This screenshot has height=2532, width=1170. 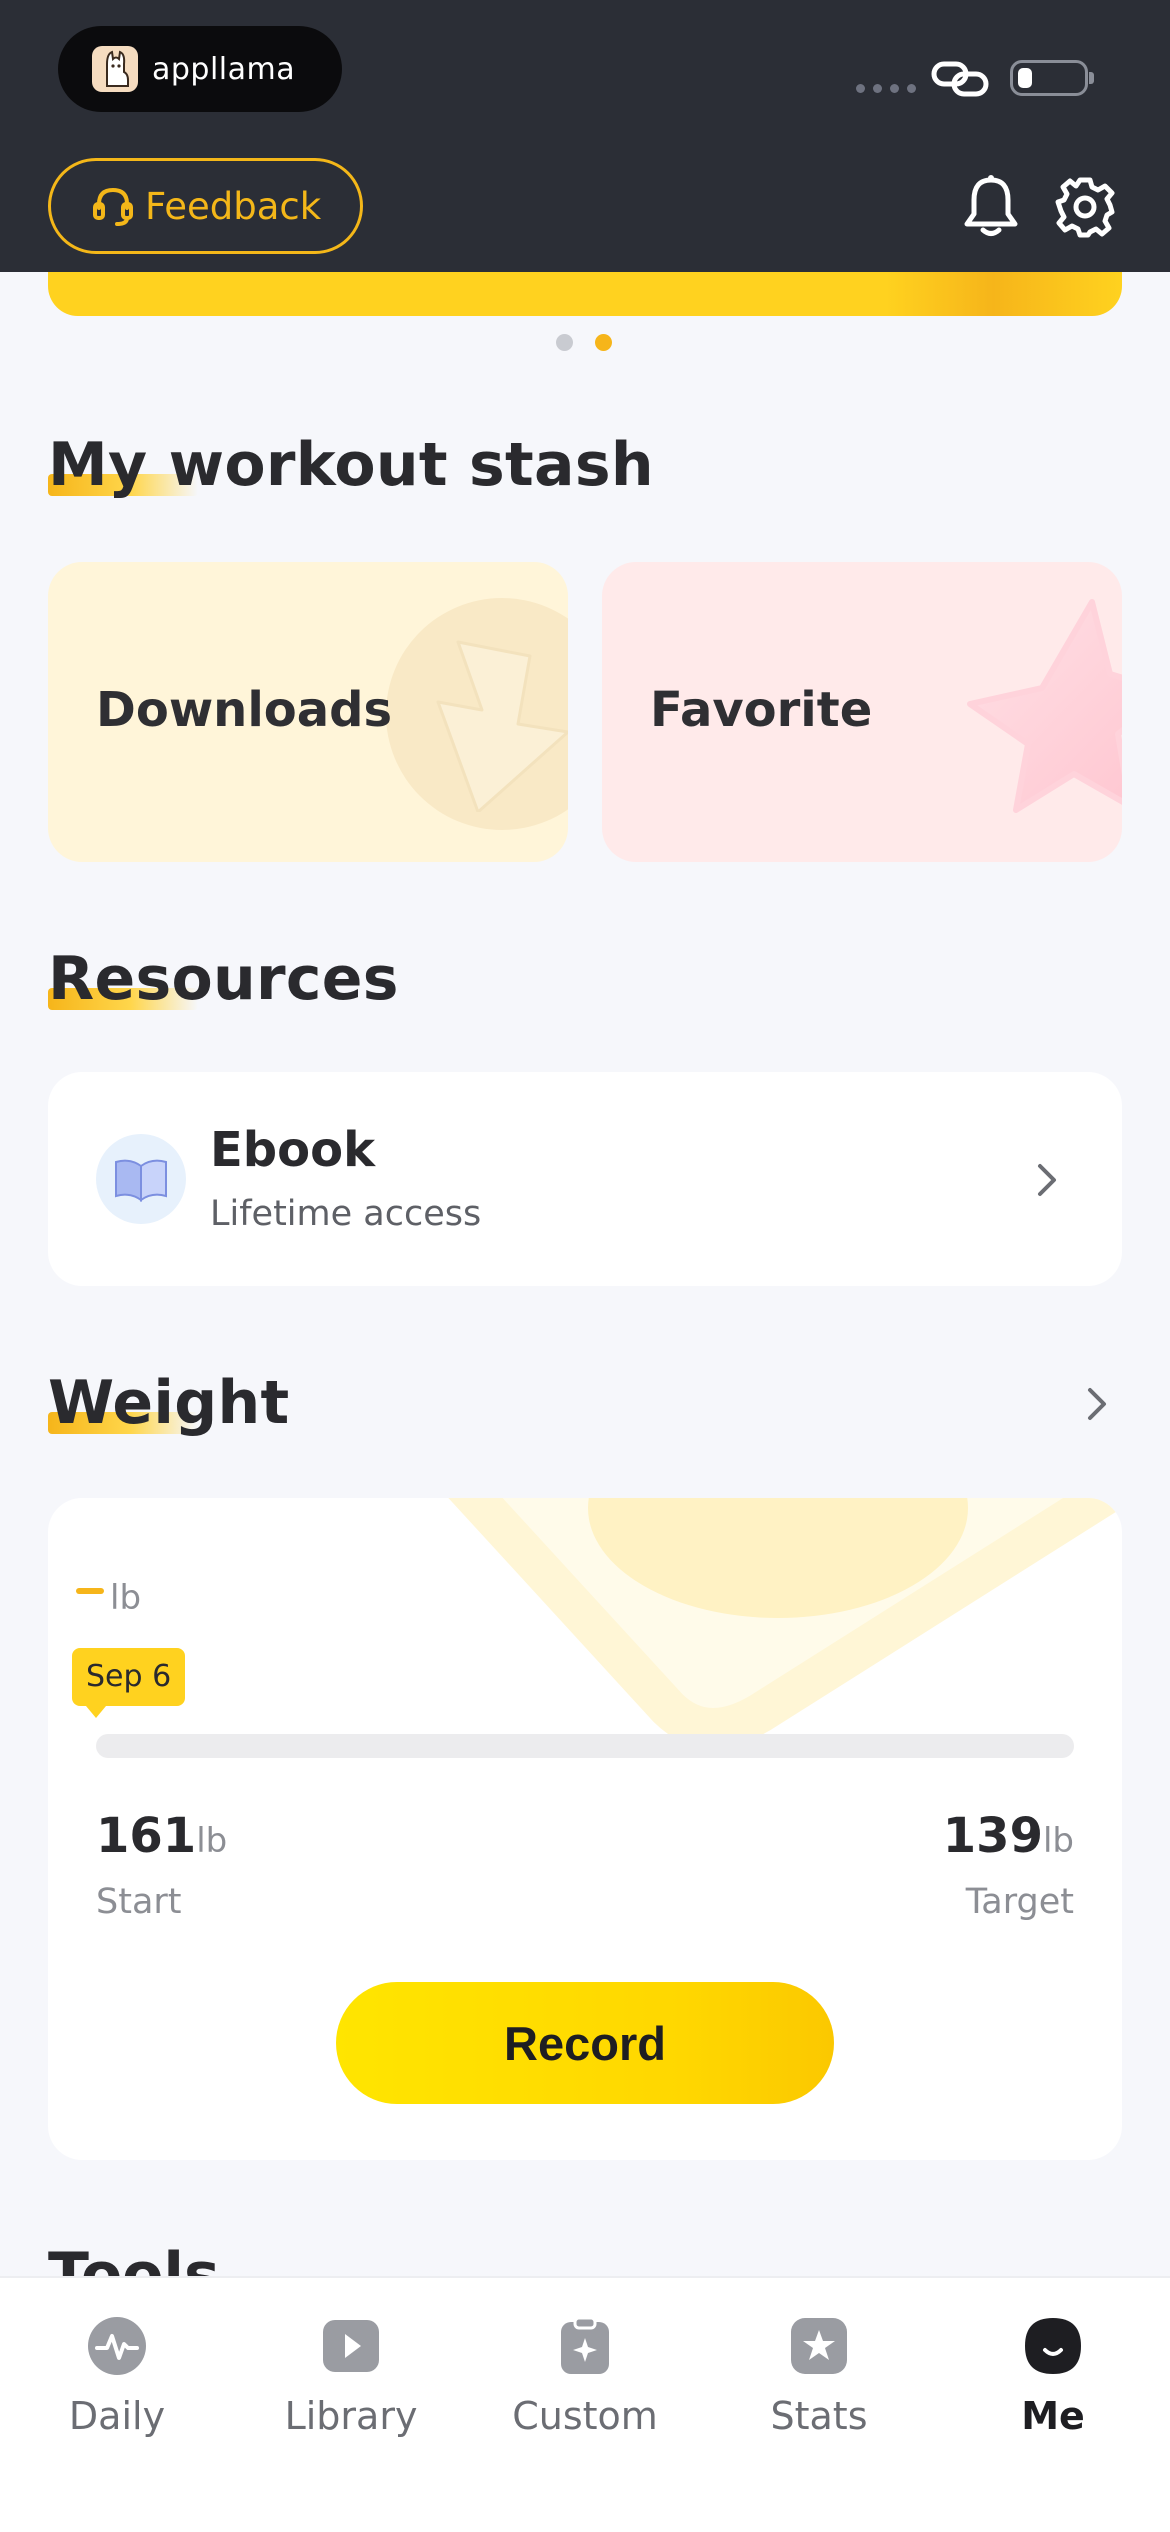 I want to click on headset-icon, so click(x=113, y=206).